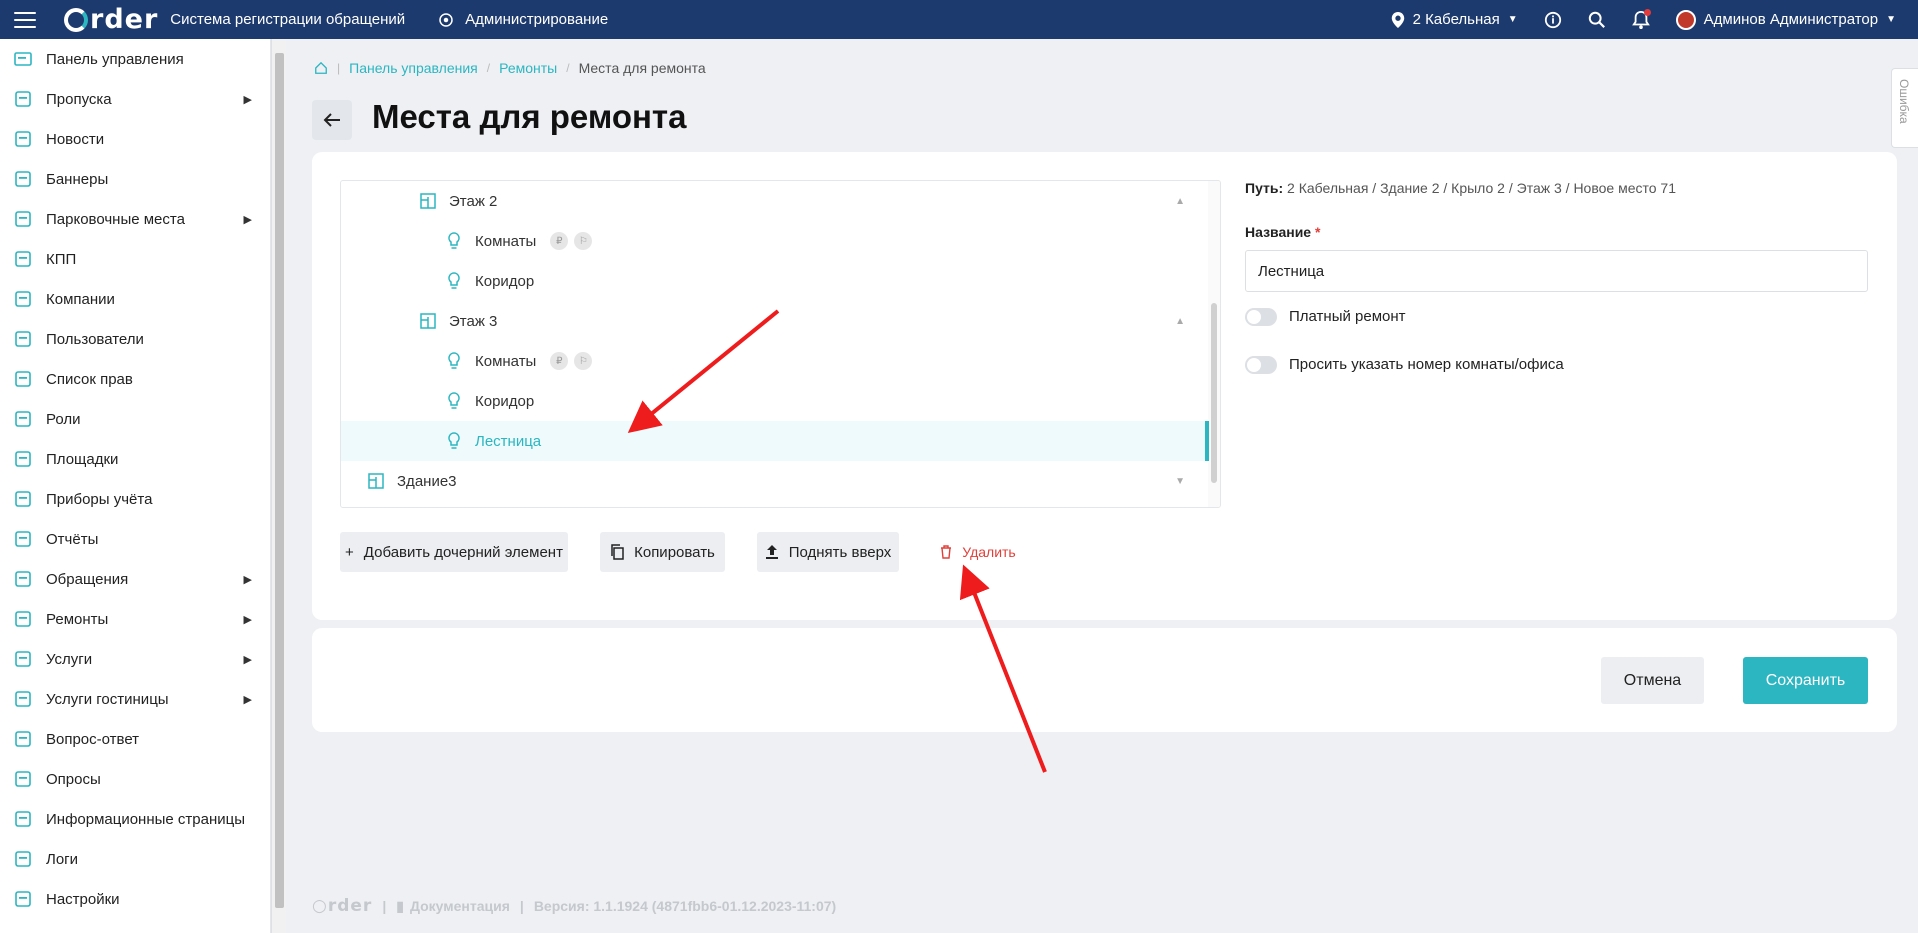 This screenshot has height=933, width=1918. I want to click on name-label: Название *, so click(1283, 232).